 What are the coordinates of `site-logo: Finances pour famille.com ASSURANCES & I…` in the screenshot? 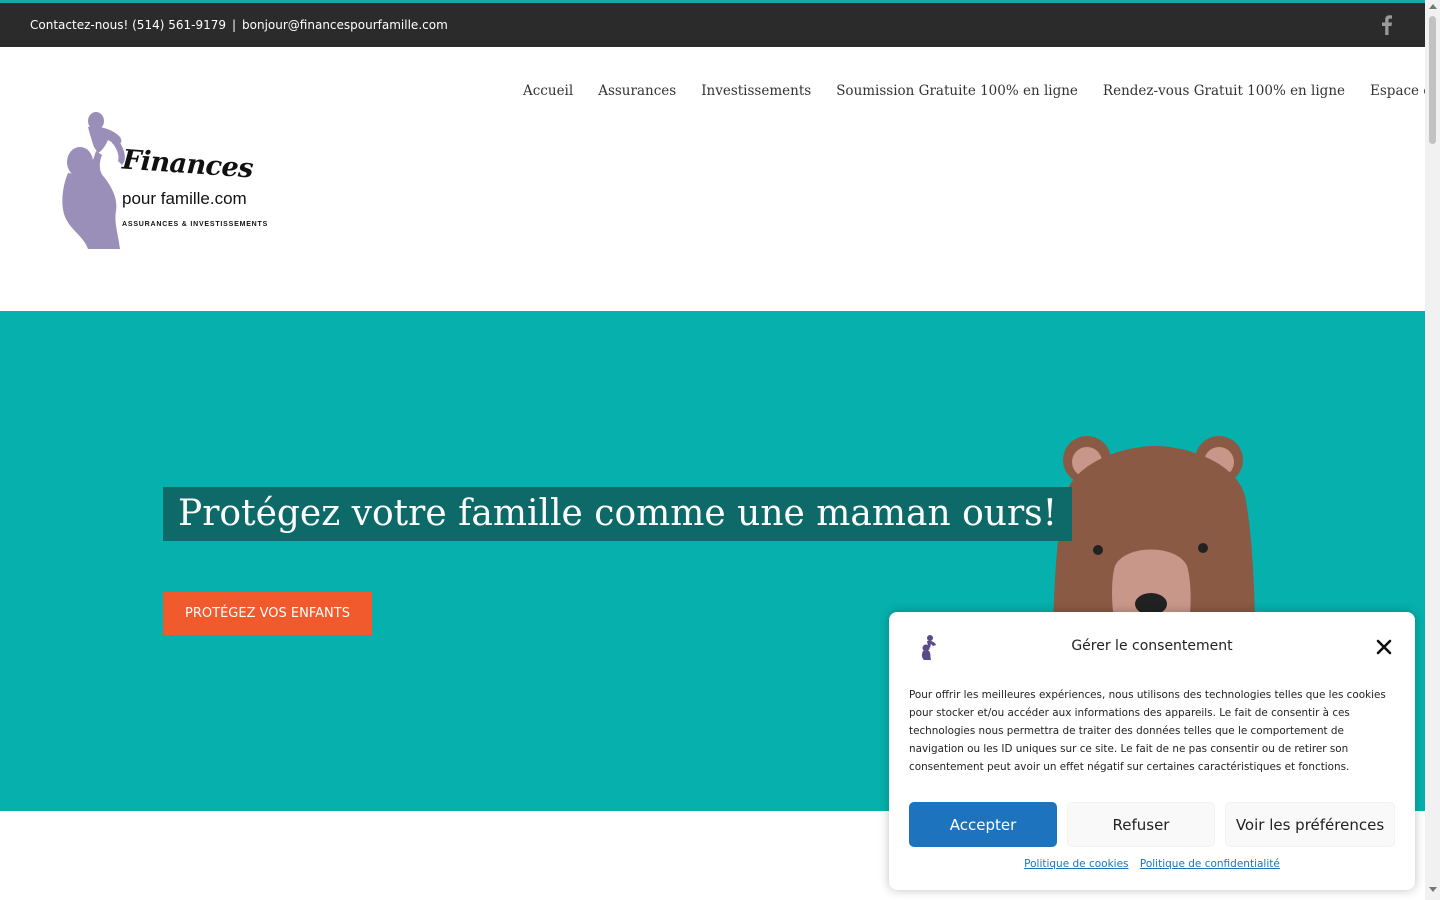 It's located at (168, 179).